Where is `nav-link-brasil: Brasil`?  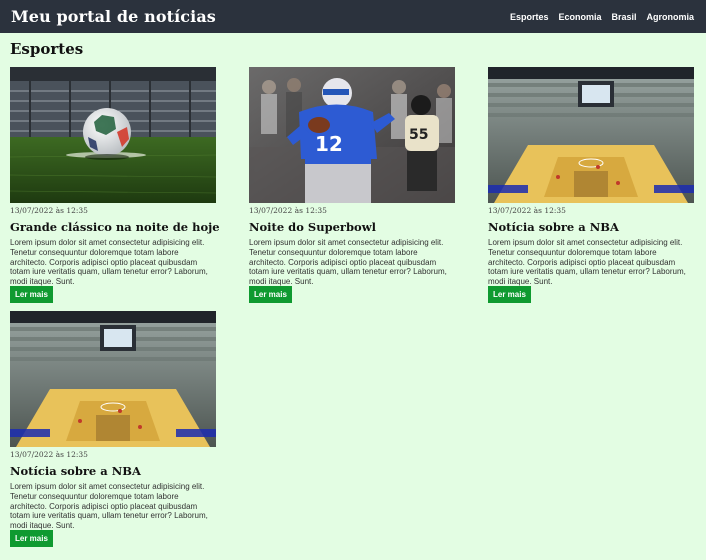 nav-link-brasil: Brasil is located at coordinates (623, 17).